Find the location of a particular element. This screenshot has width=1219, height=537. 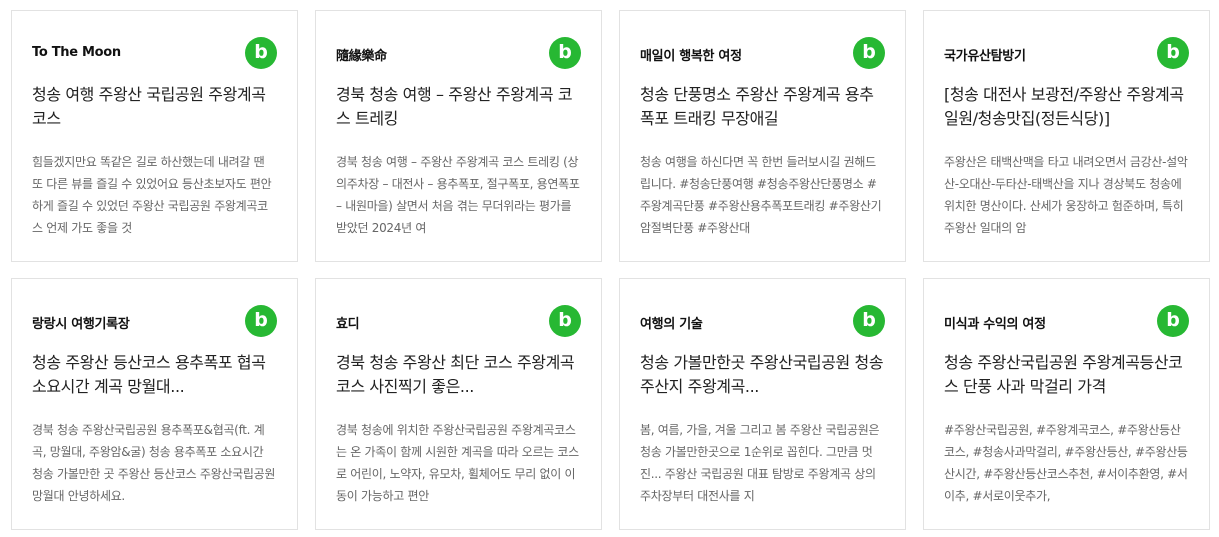

card-header: 隨緣樂命 b is located at coordinates (458, 54).